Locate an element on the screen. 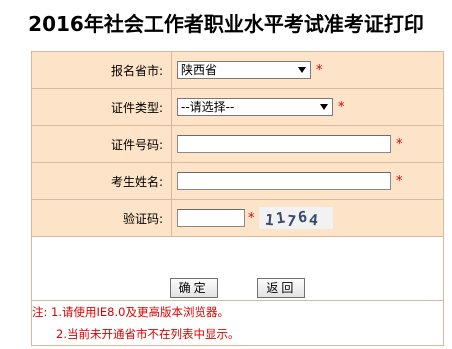 The height and width of the screenshot is (349, 452). name-label: 考生姓名: is located at coordinates (101, 181).